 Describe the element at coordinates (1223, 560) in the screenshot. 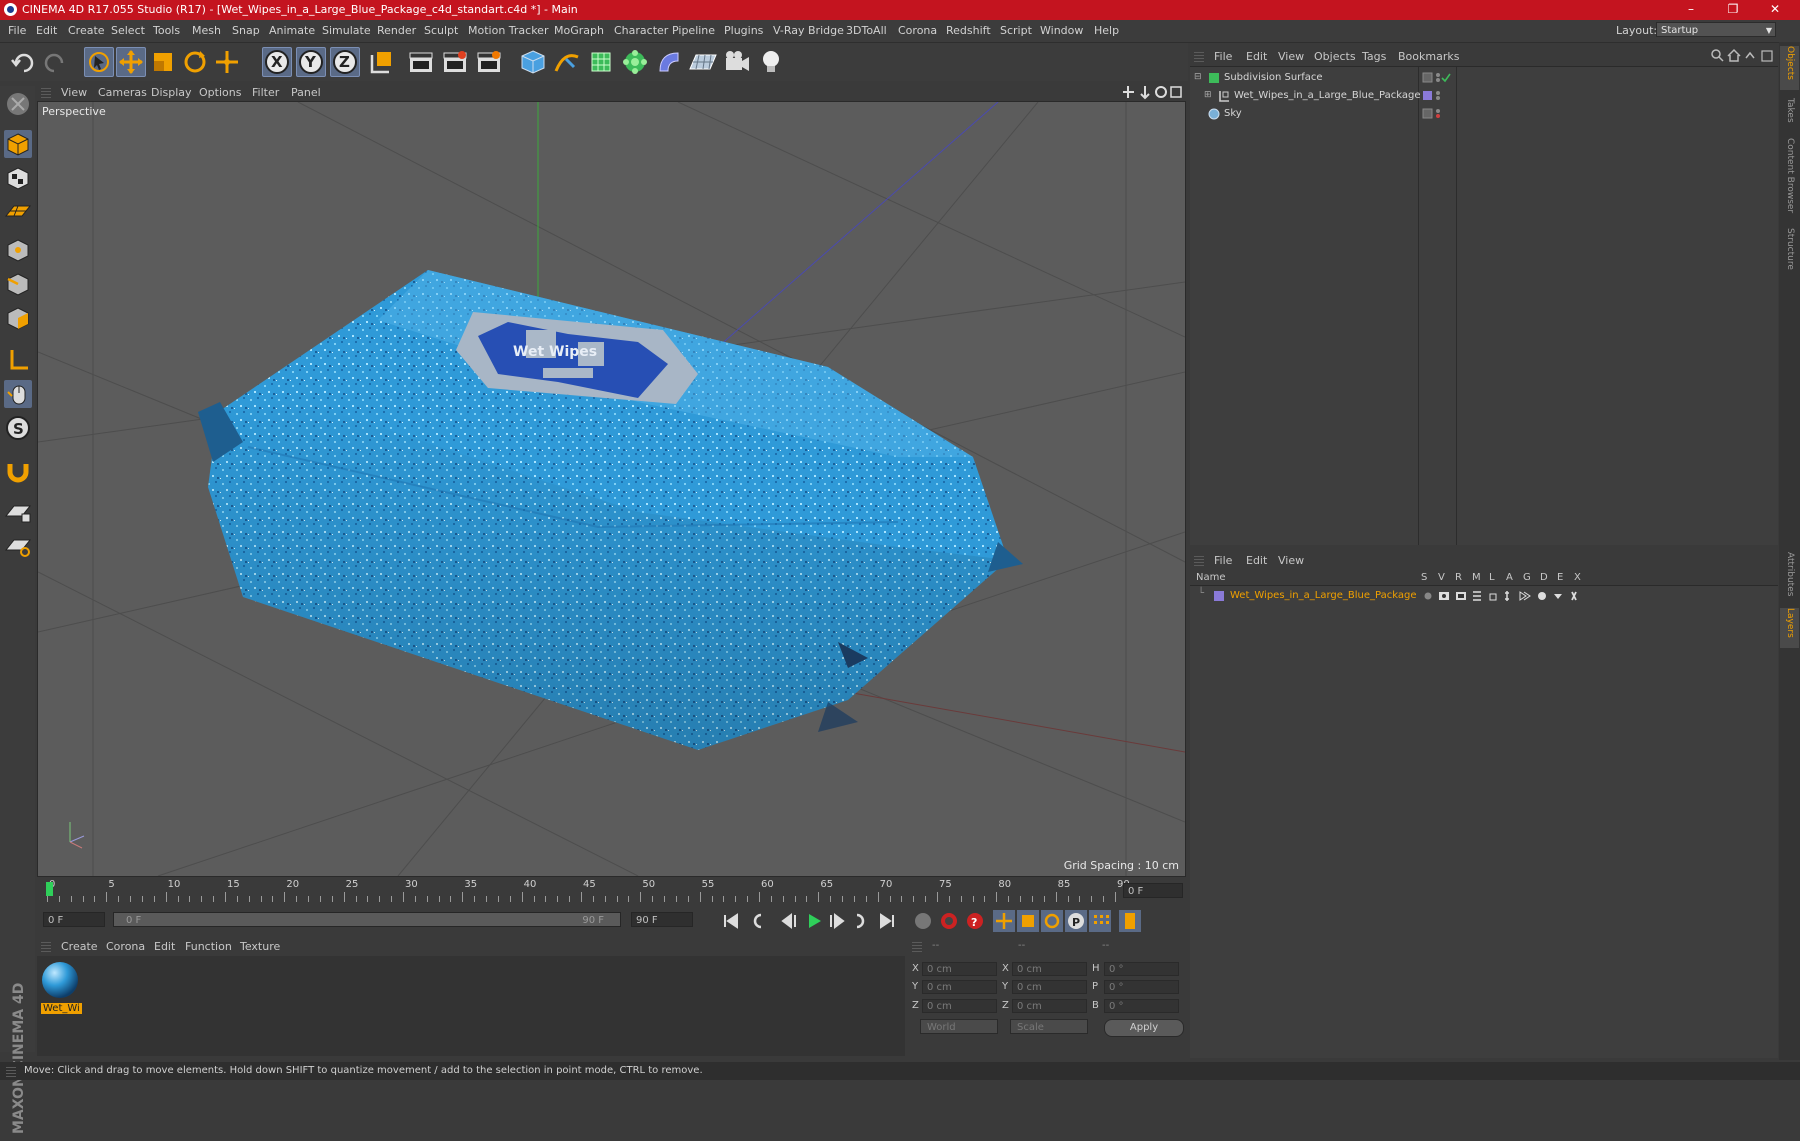

I see `layers-menu-file: File` at that location.